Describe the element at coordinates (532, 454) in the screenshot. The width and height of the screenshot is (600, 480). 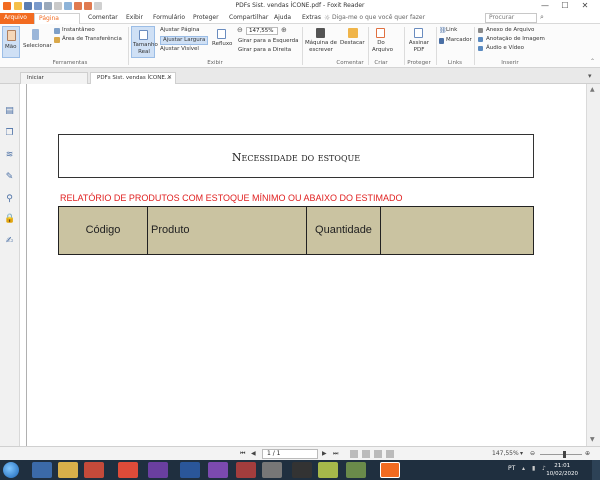
I see `zoom-out-button: ⊖` at that location.